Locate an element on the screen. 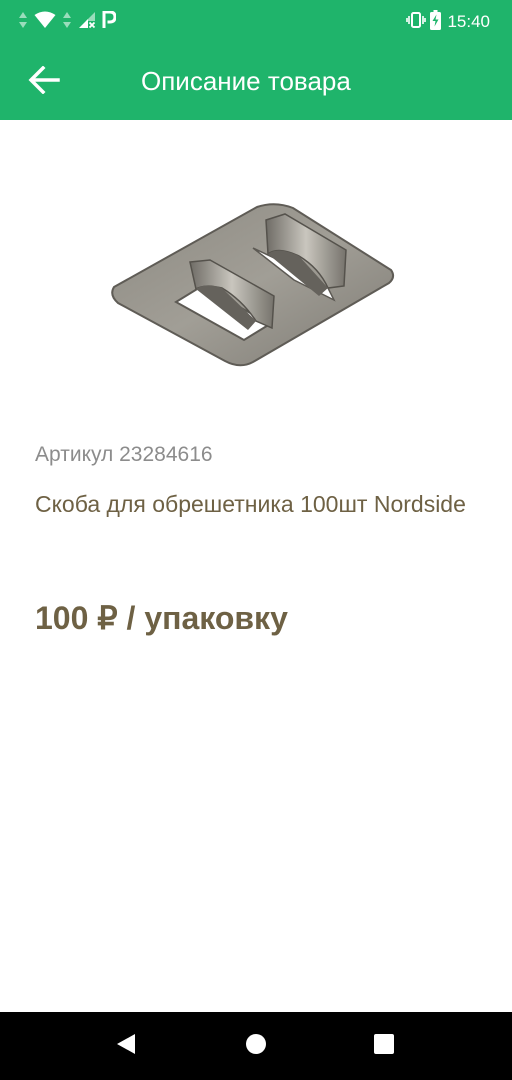 The height and width of the screenshot is (1080, 512). back-triangle-icon is located at coordinates (126, 1046).